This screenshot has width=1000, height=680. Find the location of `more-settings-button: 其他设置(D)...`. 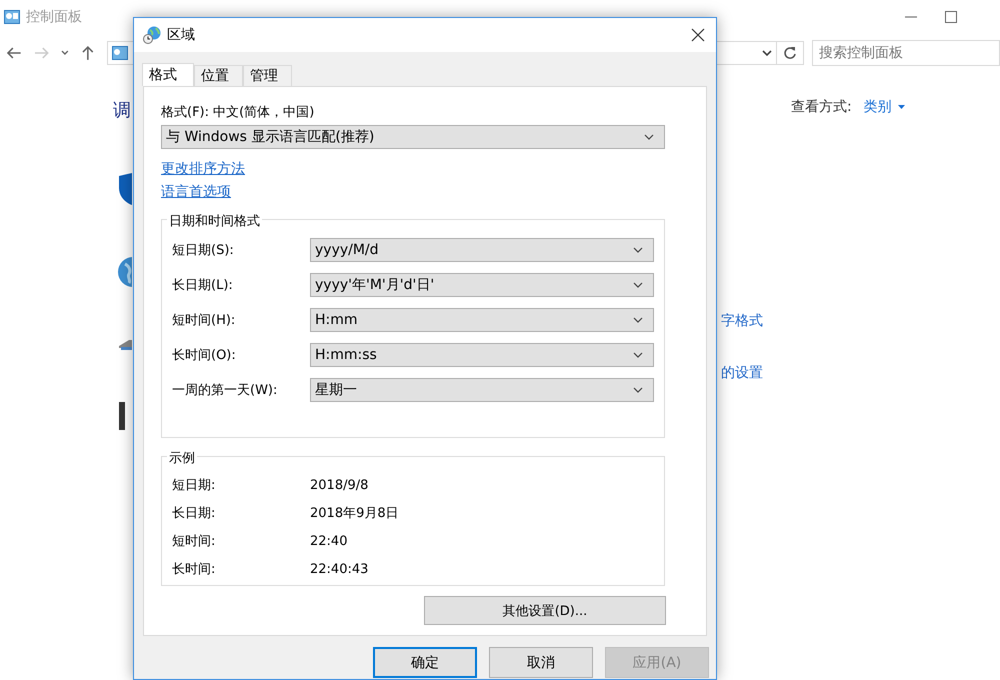

more-settings-button: 其他设置(D)... is located at coordinates (545, 610).